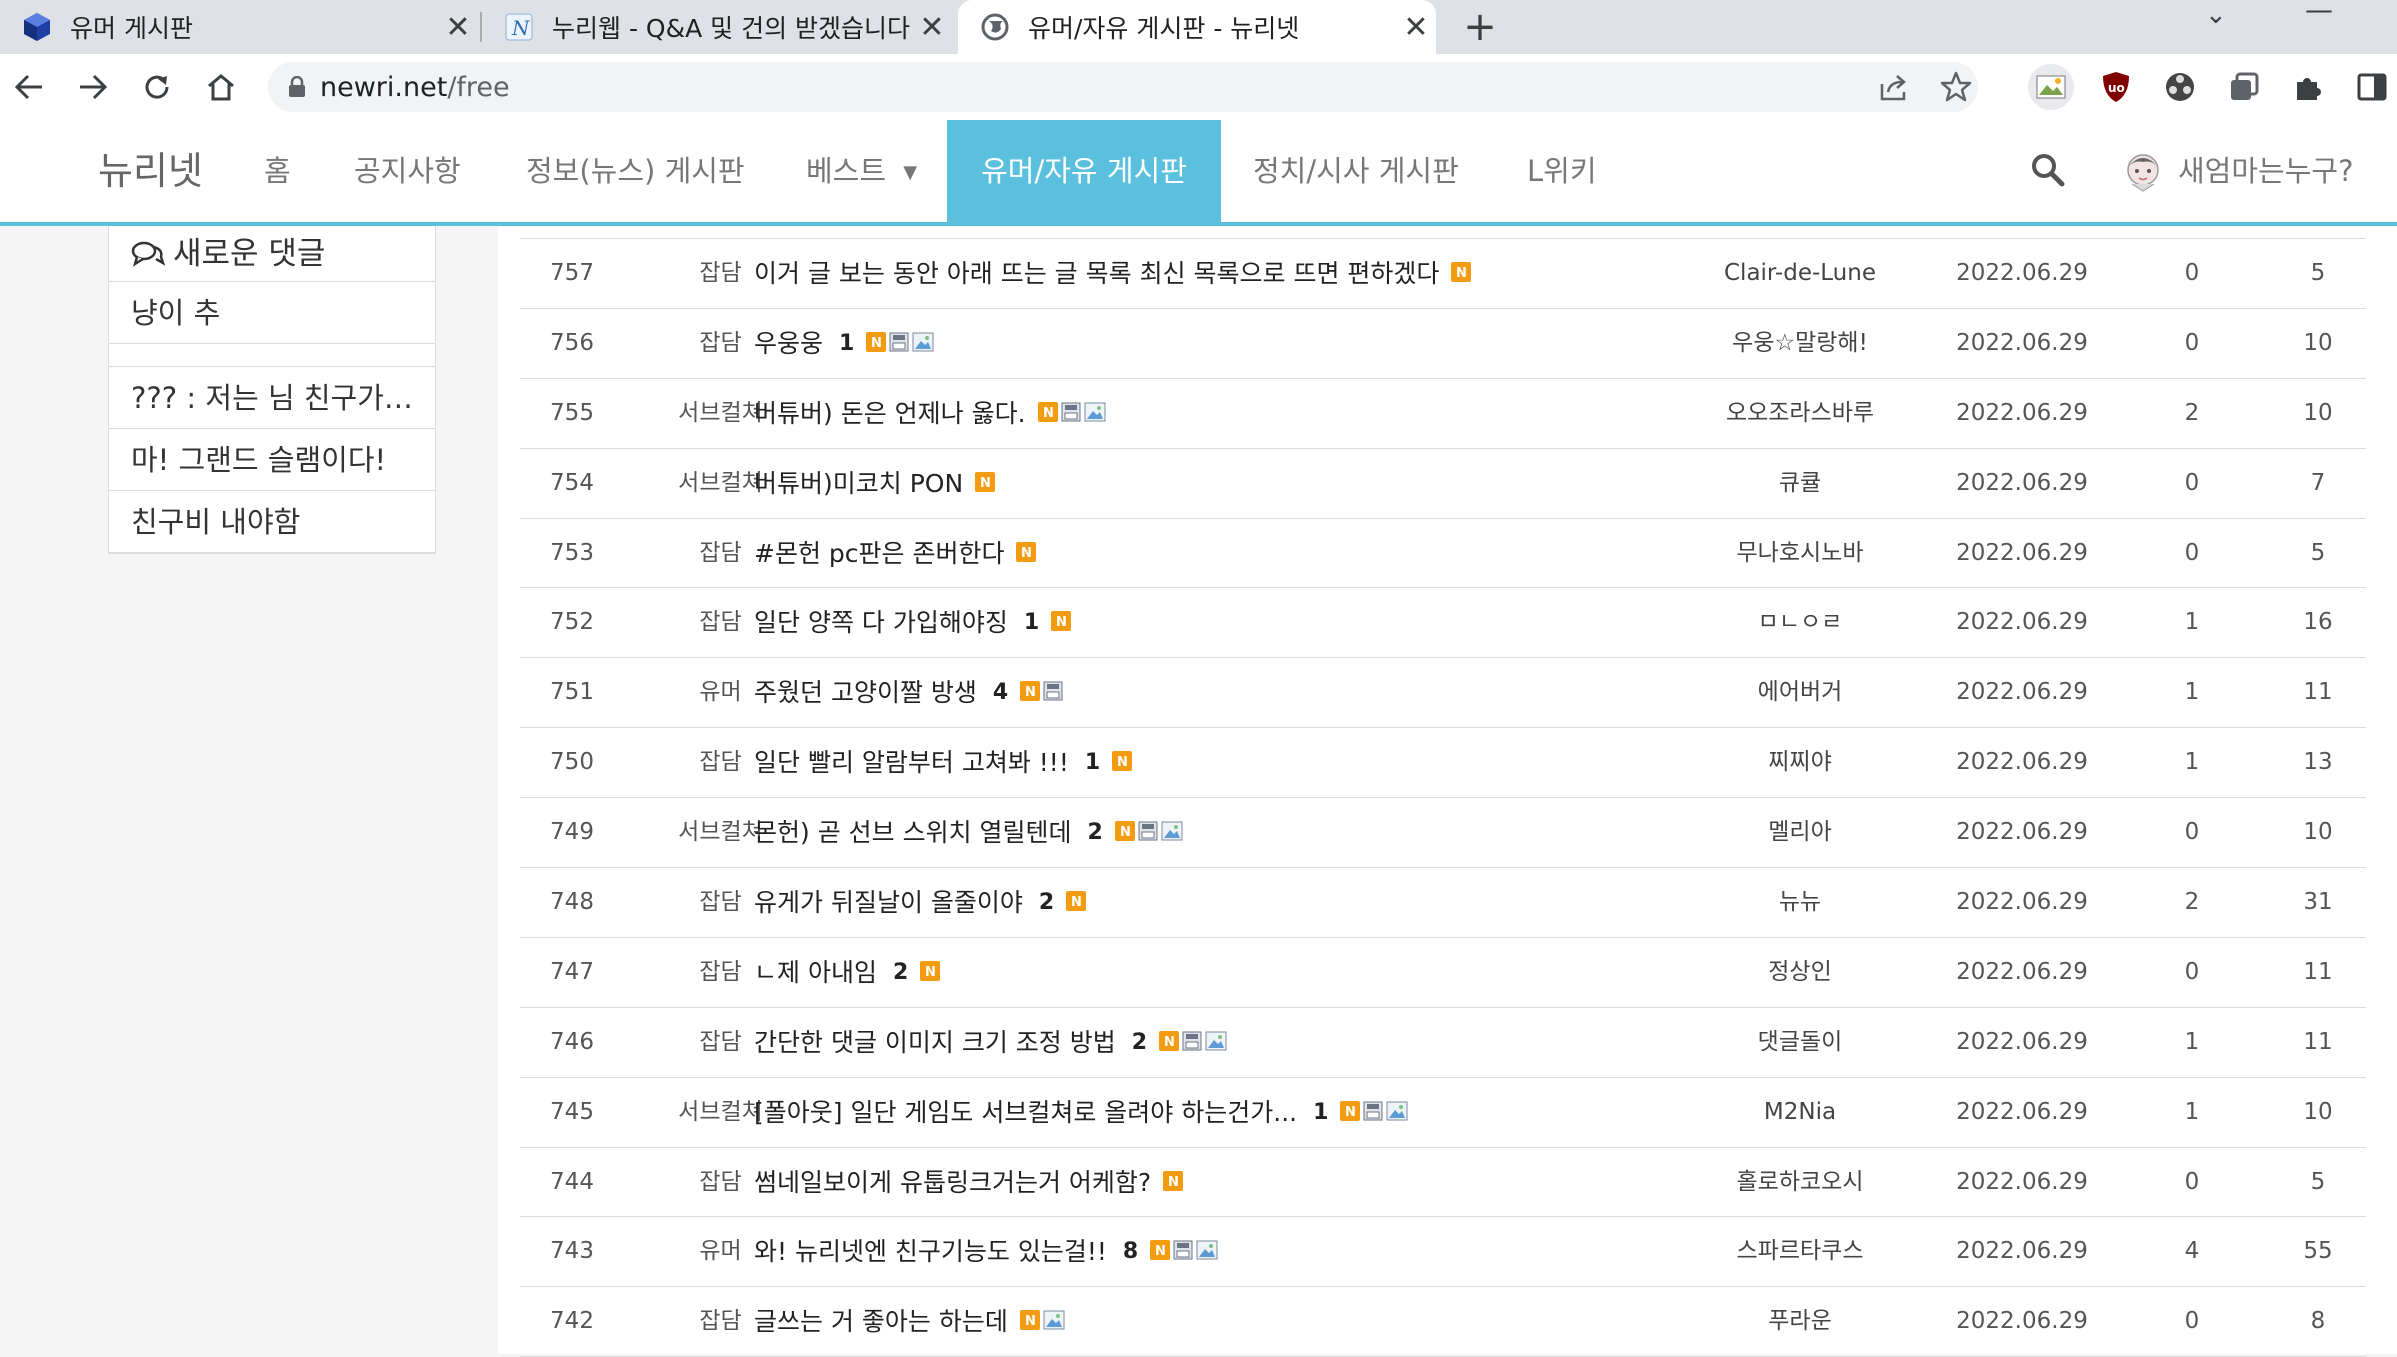  I want to click on post-title: 몬헌) 곧 선브 스위치 열릴텐데, so click(913, 832).